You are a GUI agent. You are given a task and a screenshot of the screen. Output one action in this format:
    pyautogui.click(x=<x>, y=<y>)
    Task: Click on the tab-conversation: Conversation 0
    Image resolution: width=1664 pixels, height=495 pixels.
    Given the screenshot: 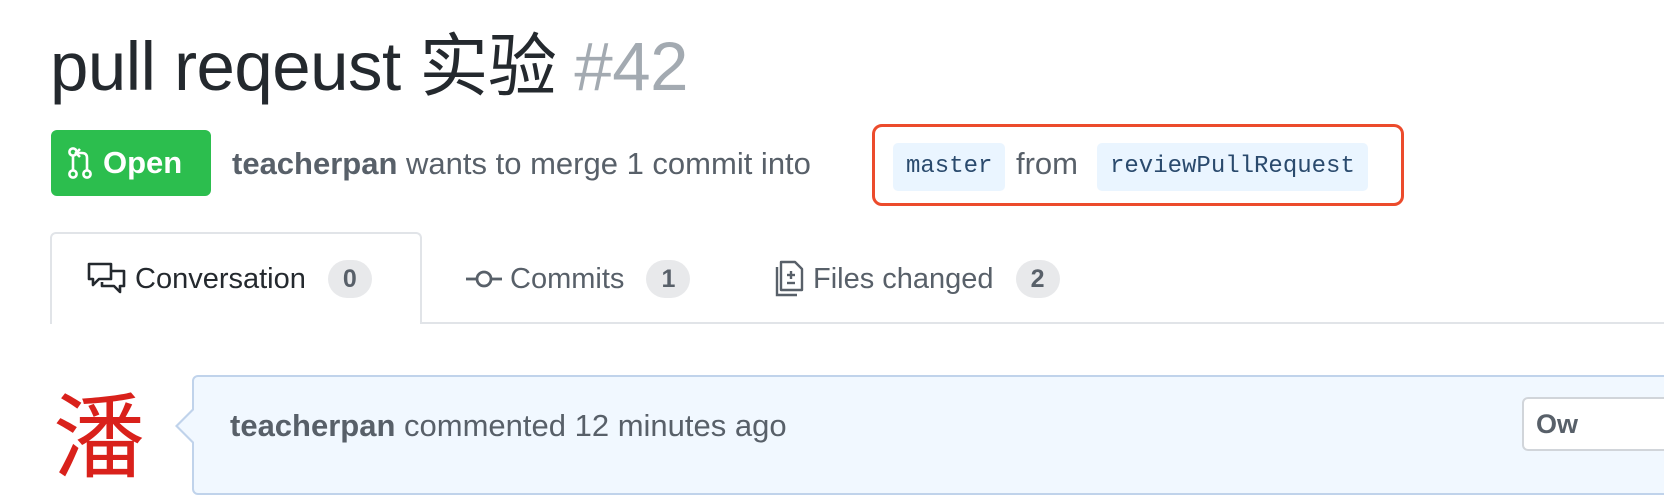 What is the action you would take?
    pyautogui.click(x=229, y=279)
    